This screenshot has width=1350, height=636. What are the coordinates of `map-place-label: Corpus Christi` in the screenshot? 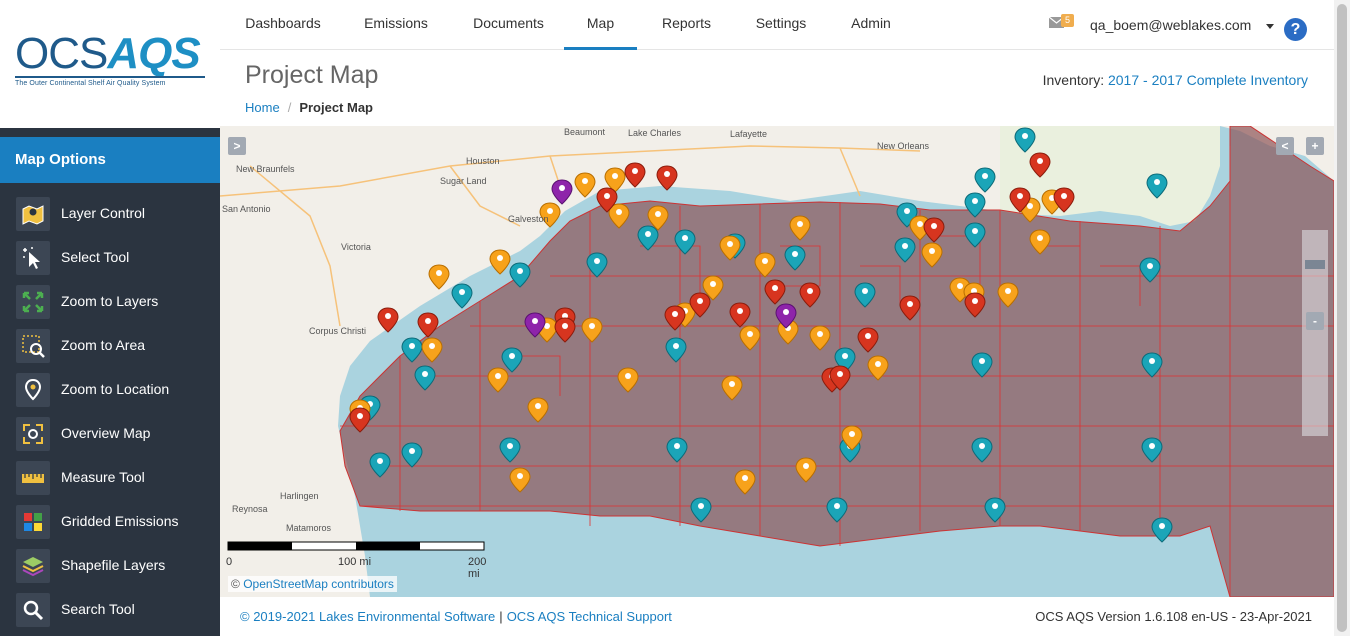 It's located at (338, 331).